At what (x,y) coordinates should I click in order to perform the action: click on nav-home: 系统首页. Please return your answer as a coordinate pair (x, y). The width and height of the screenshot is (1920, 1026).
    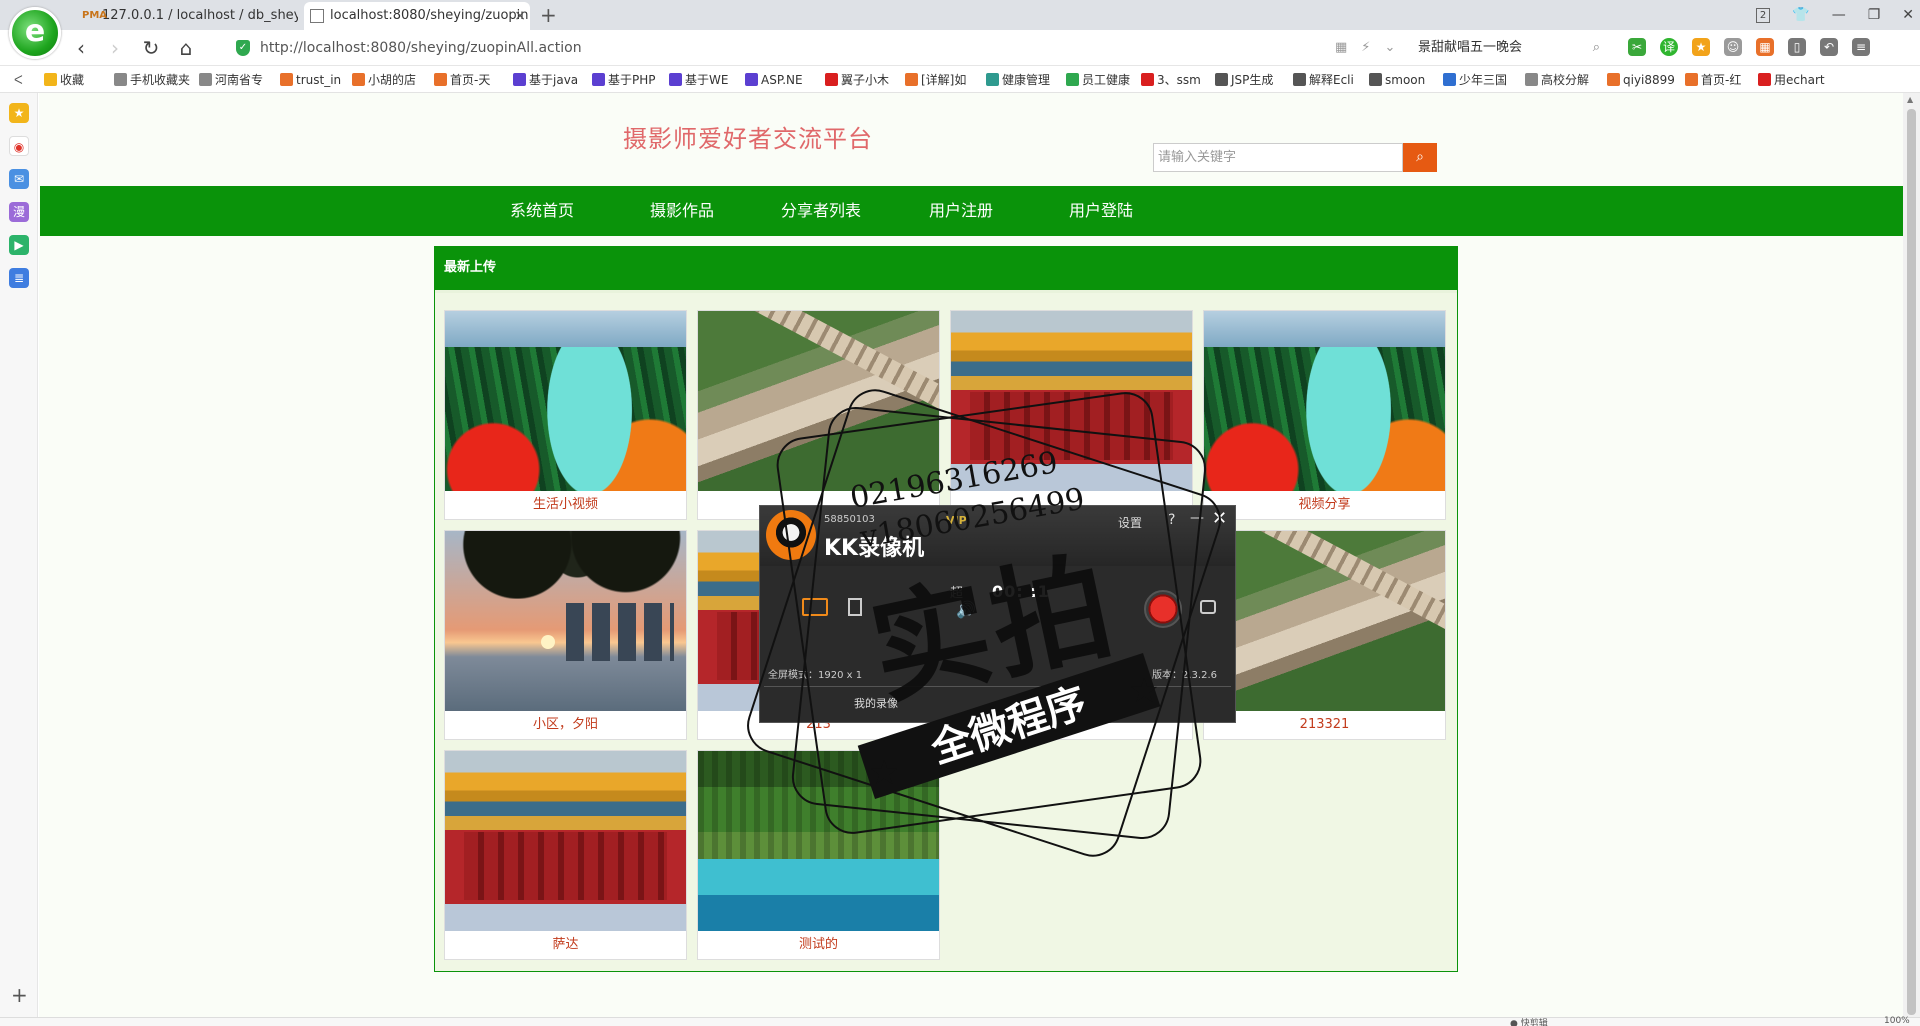
    Looking at the image, I should click on (542, 211).